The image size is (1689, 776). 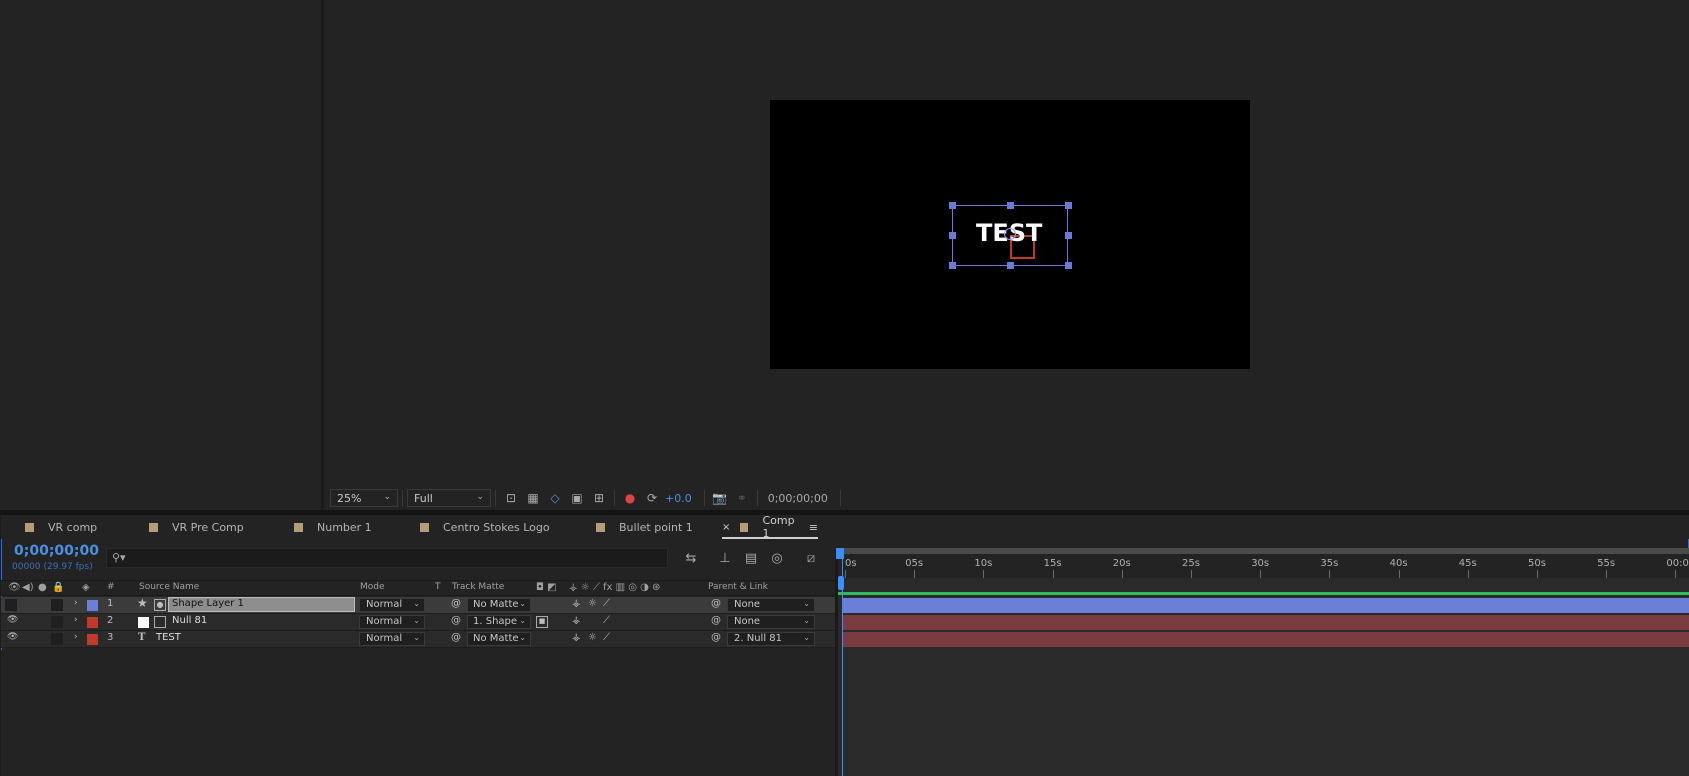 I want to click on matte-alpha-icon: ■, so click(x=542, y=622).